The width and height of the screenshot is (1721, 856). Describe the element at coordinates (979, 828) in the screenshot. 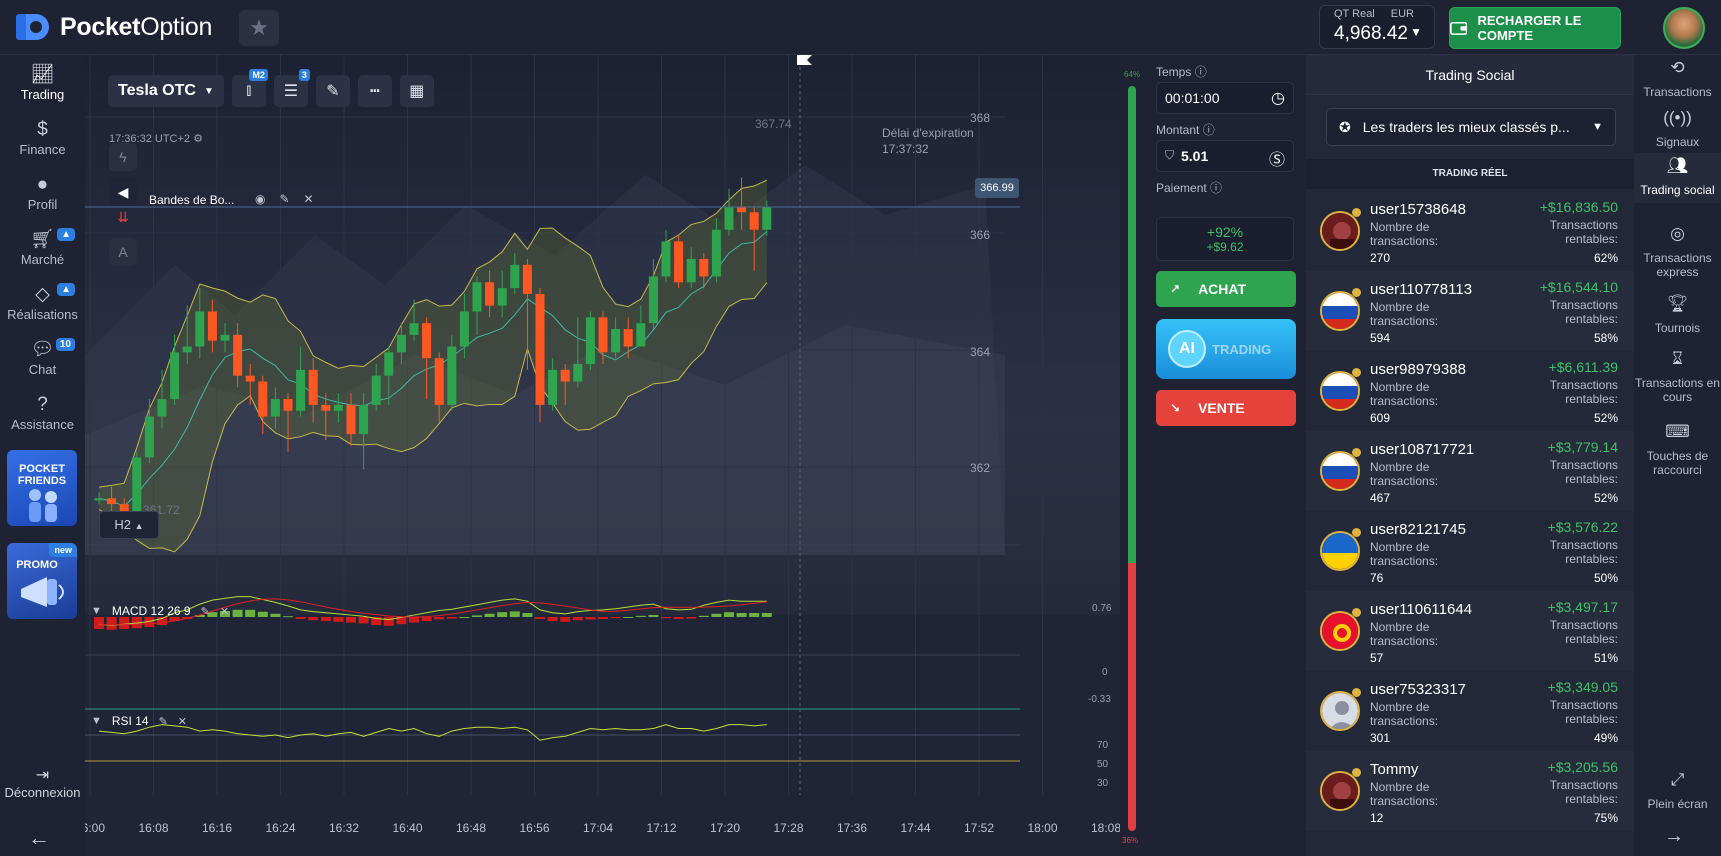

I see `x-tick: 17:52` at that location.